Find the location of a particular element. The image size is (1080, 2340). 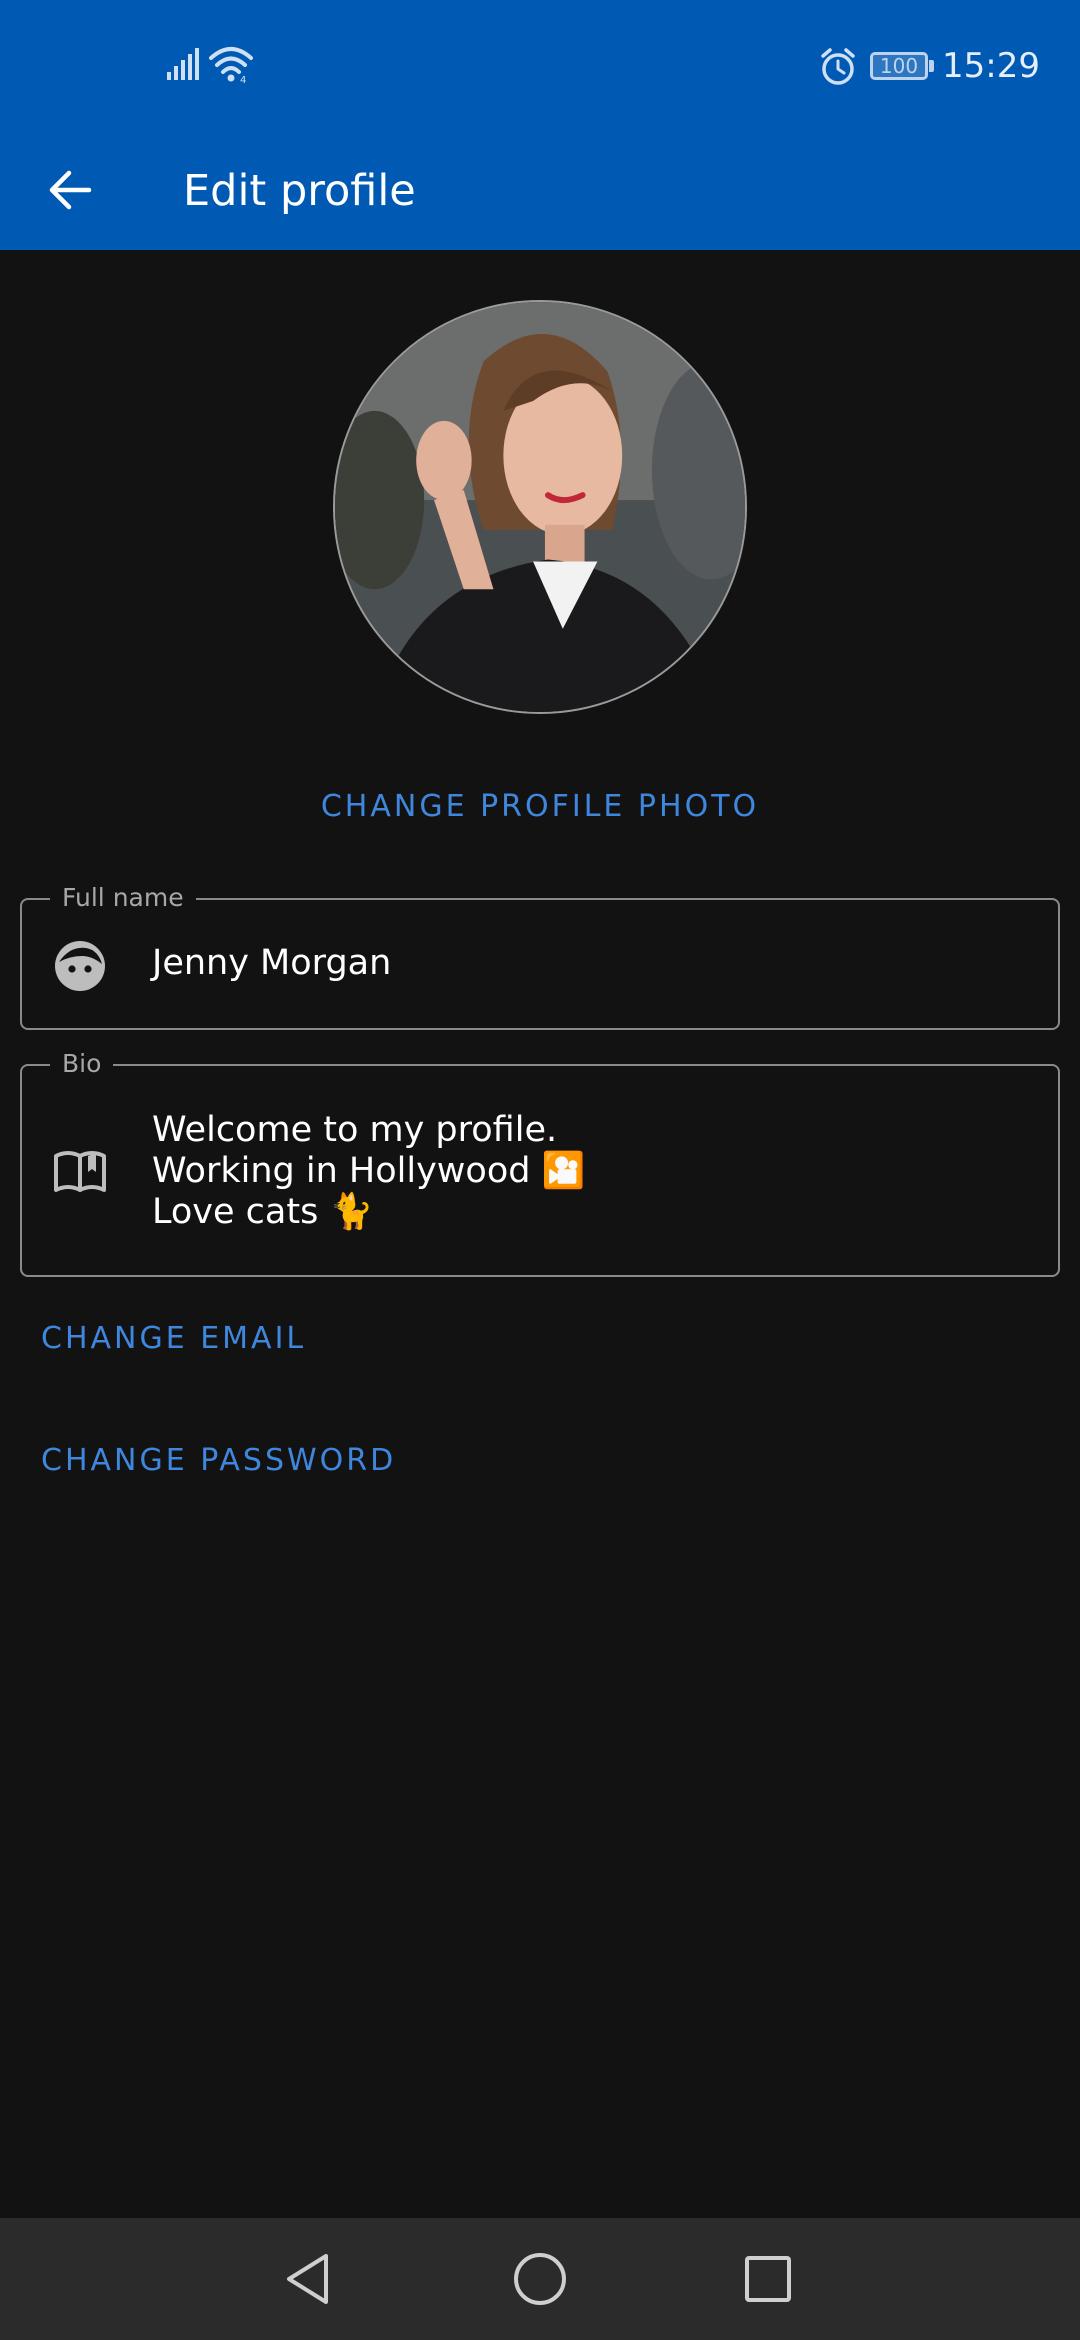

full-name-input: Jenny Morgan is located at coordinates (271, 963).